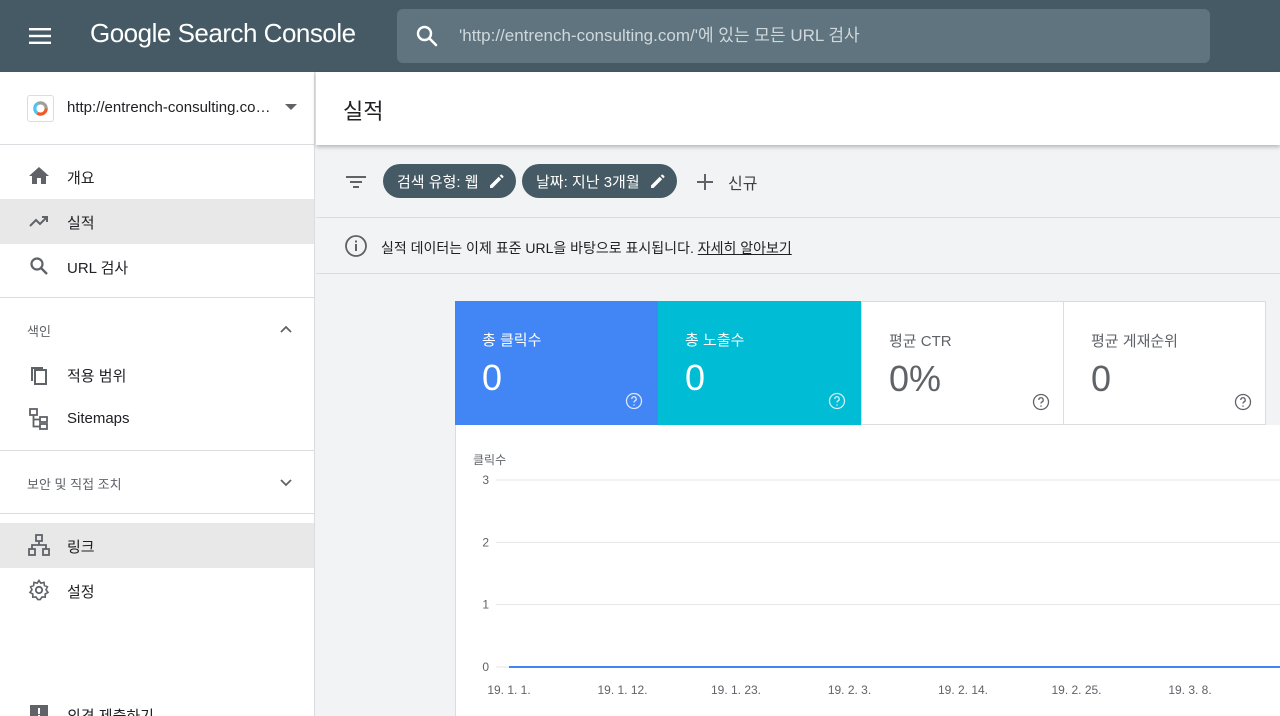 The image size is (1280, 716). Describe the element at coordinates (39, 709) in the screenshot. I see `feedback-icon` at that location.